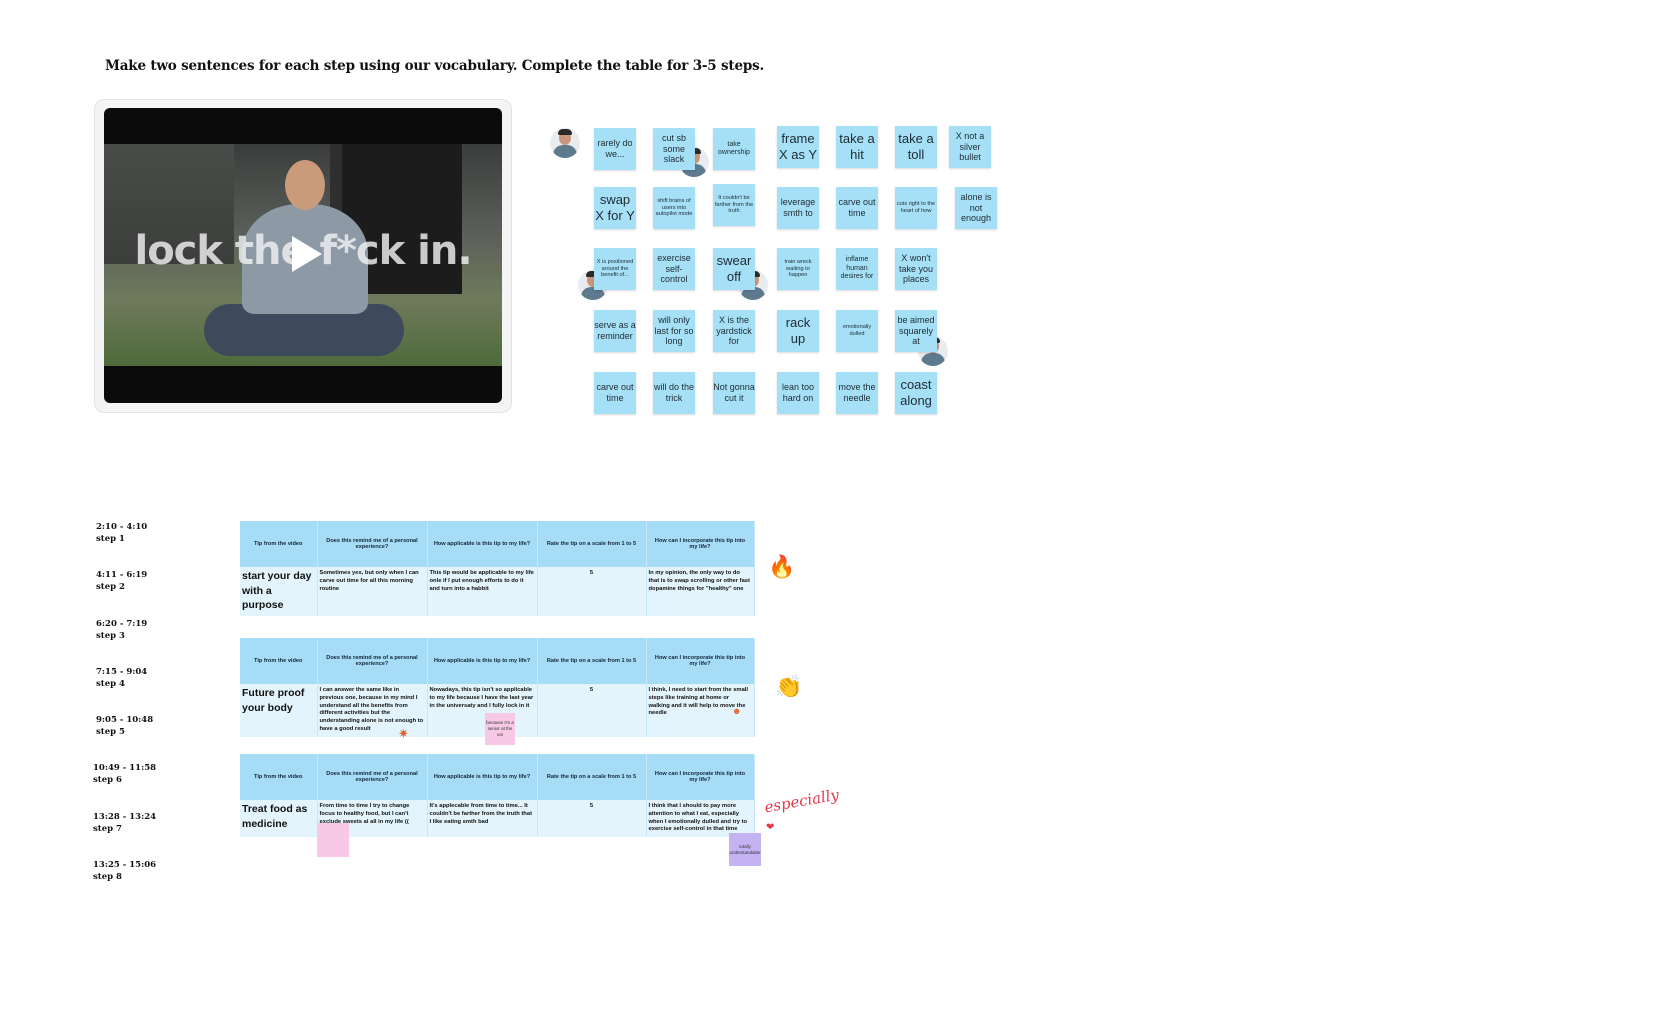 This screenshot has width=1680, height=1033. What do you see at coordinates (110, 732) in the screenshot?
I see `step-label: step 5` at bounding box center [110, 732].